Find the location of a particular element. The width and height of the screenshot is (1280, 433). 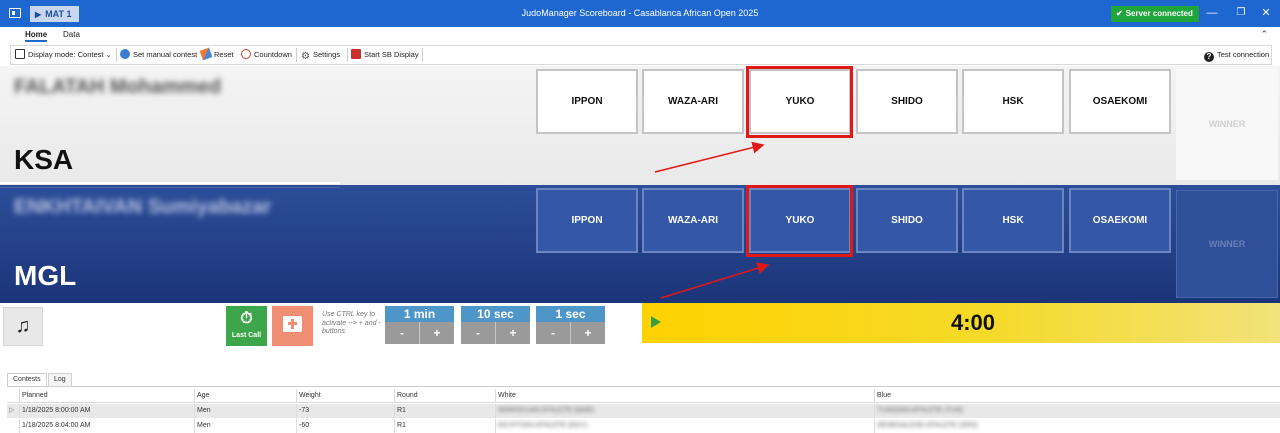

tab-contests: Contests is located at coordinates (27, 379).